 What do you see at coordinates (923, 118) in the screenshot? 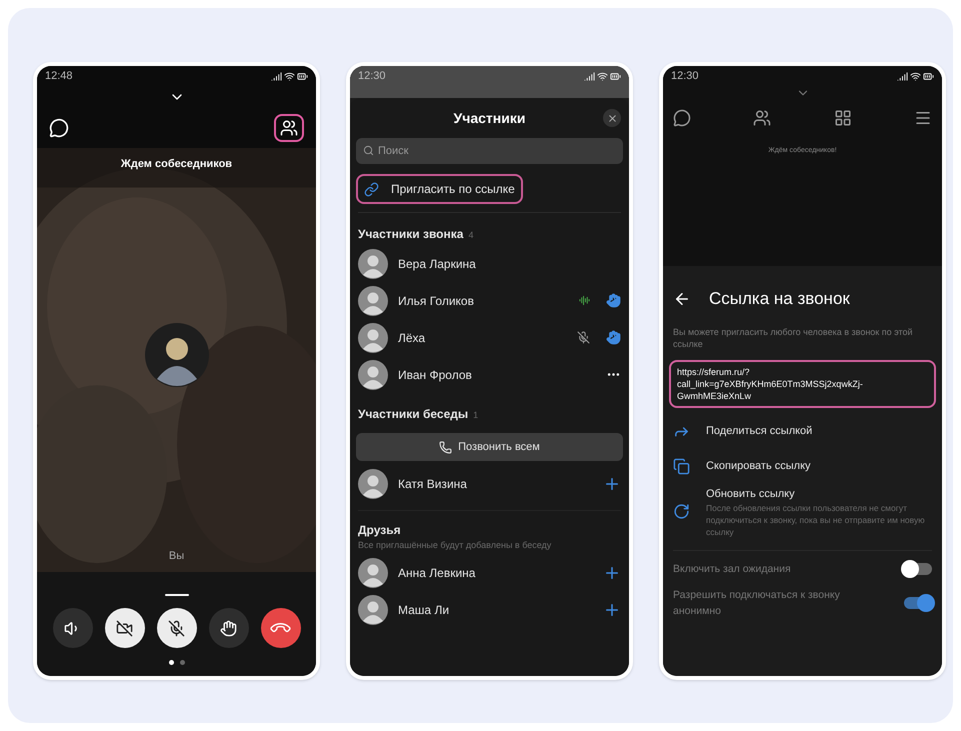
I see `menu-icon` at bounding box center [923, 118].